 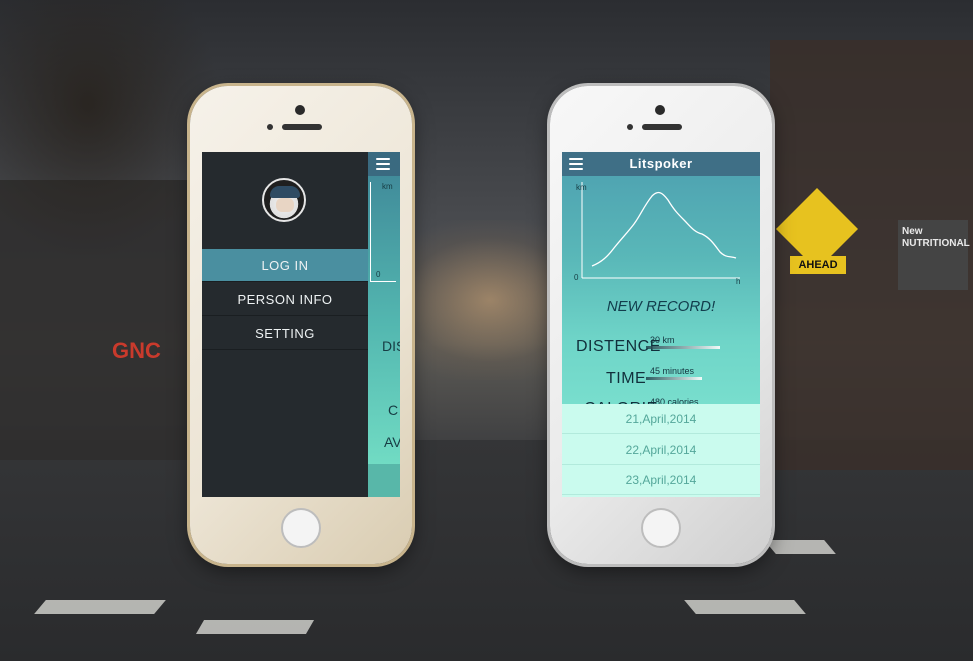 What do you see at coordinates (664, 229) in the screenshot?
I see `elevation-line` at bounding box center [664, 229].